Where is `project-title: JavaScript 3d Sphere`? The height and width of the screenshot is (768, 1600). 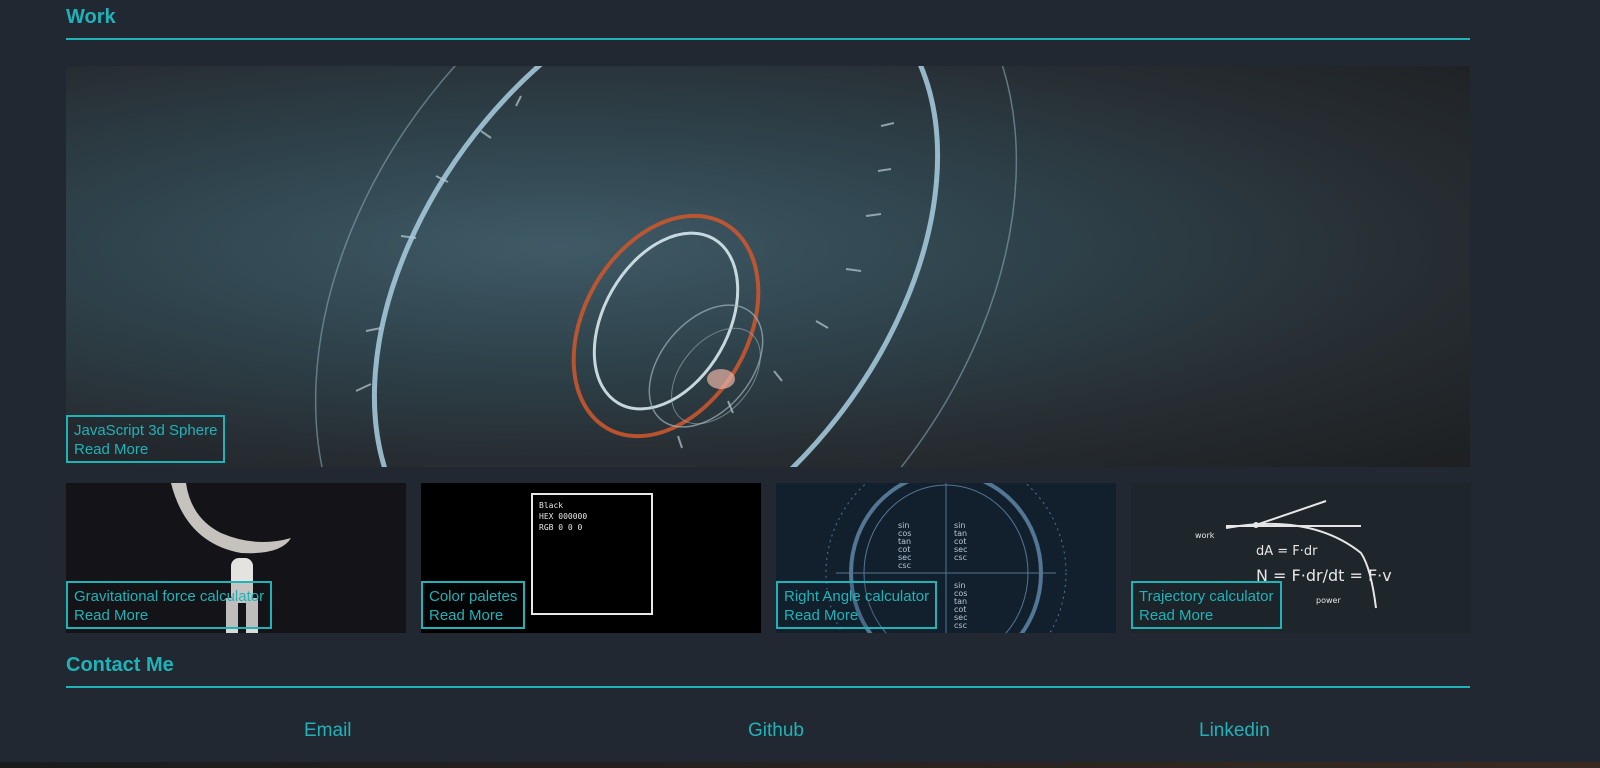 project-title: JavaScript 3d Sphere is located at coordinates (146, 430).